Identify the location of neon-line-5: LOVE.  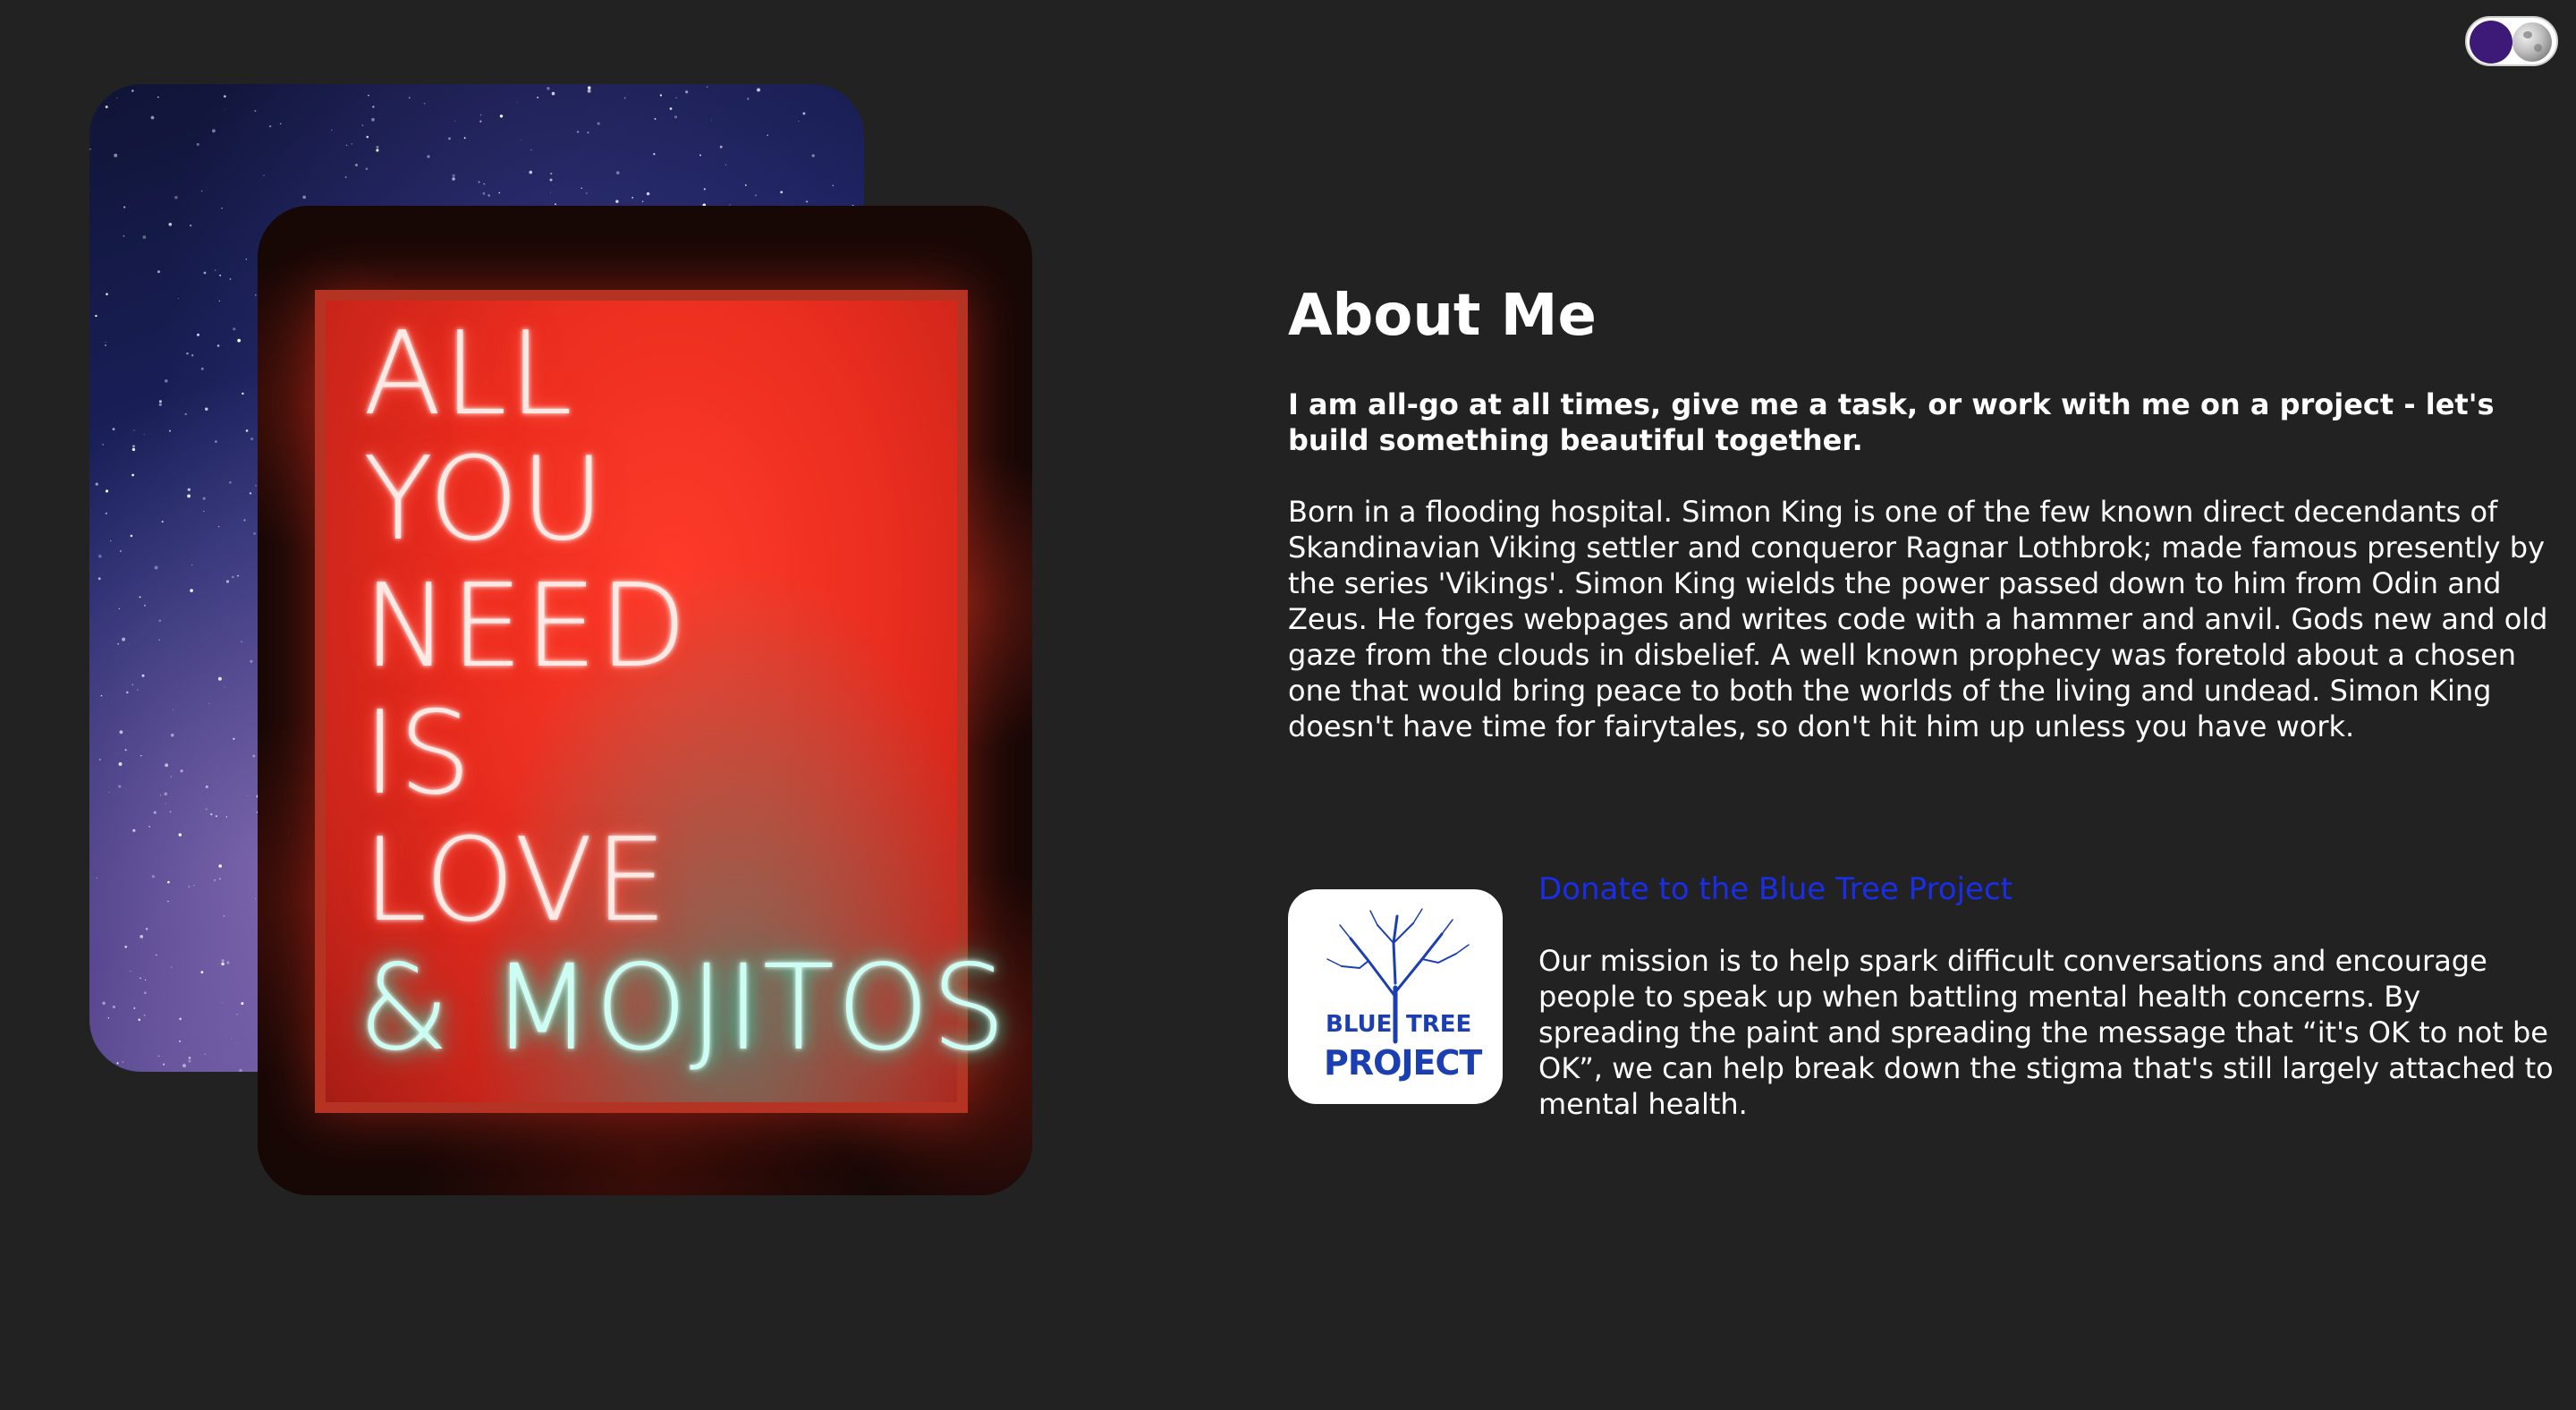
(516, 881).